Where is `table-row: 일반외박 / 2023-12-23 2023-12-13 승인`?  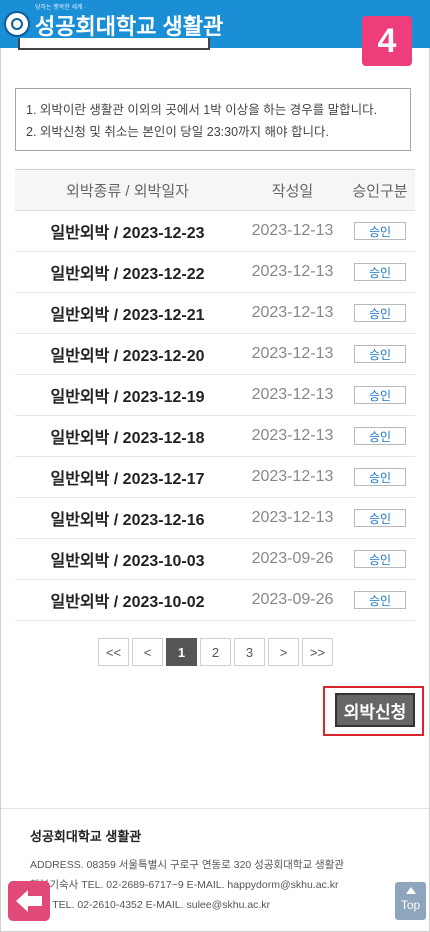 table-row: 일반외박 / 2023-12-23 2023-12-13 승인 is located at coordinates (215, 231).